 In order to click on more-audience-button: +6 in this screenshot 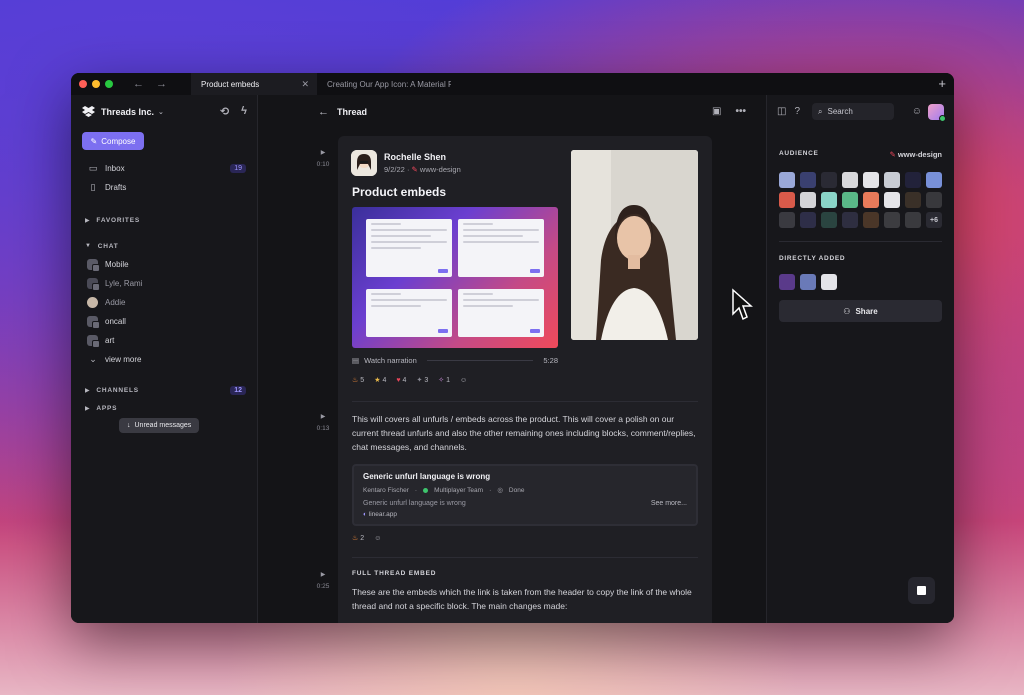, I will do `click(934, 220)`.